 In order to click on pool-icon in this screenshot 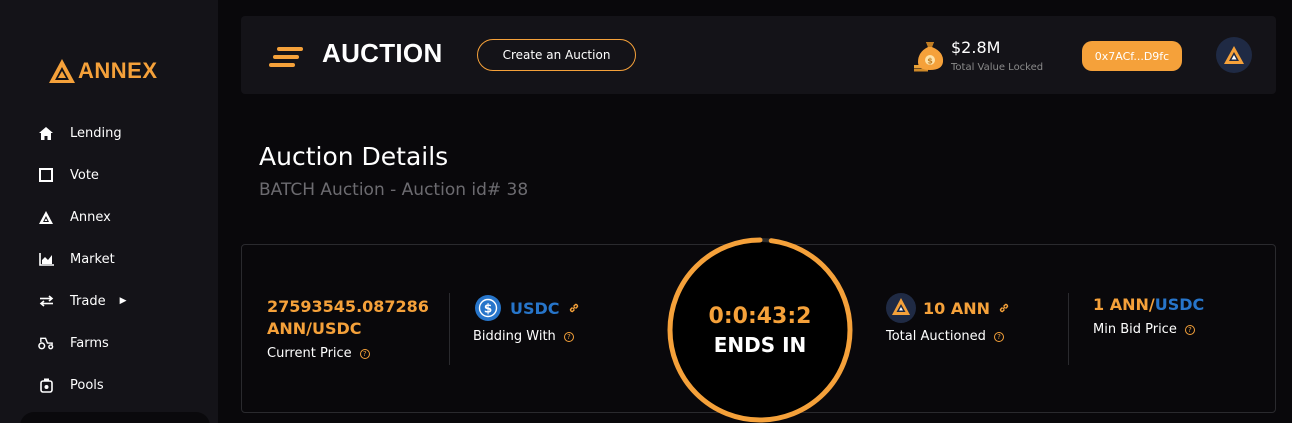, I will do `click(46, 385)`.